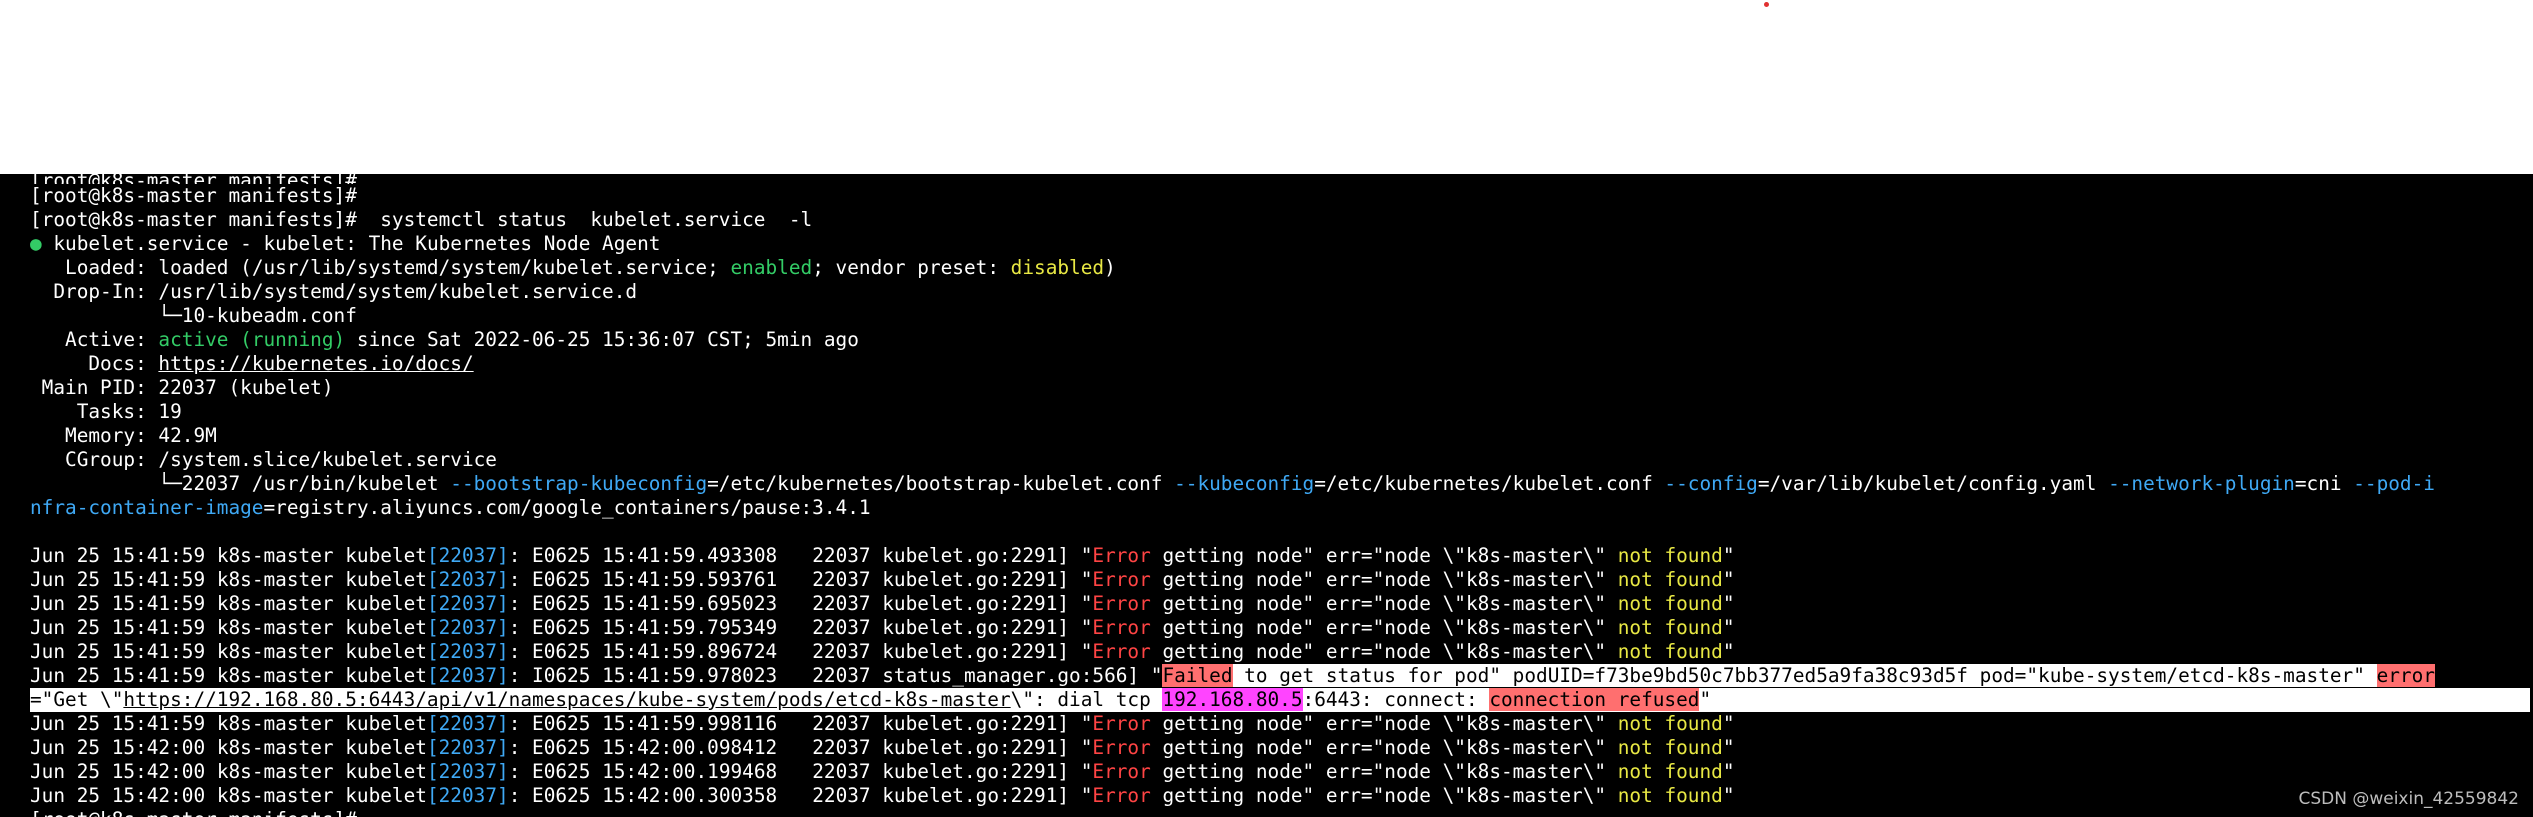 Image resolution: width=2533 pixels, height=817 pixels. What do you see at coordinates (1197, 675) in the screenshot?
I see `failed-highlight: Failed` at bounding box center [1197, 675].